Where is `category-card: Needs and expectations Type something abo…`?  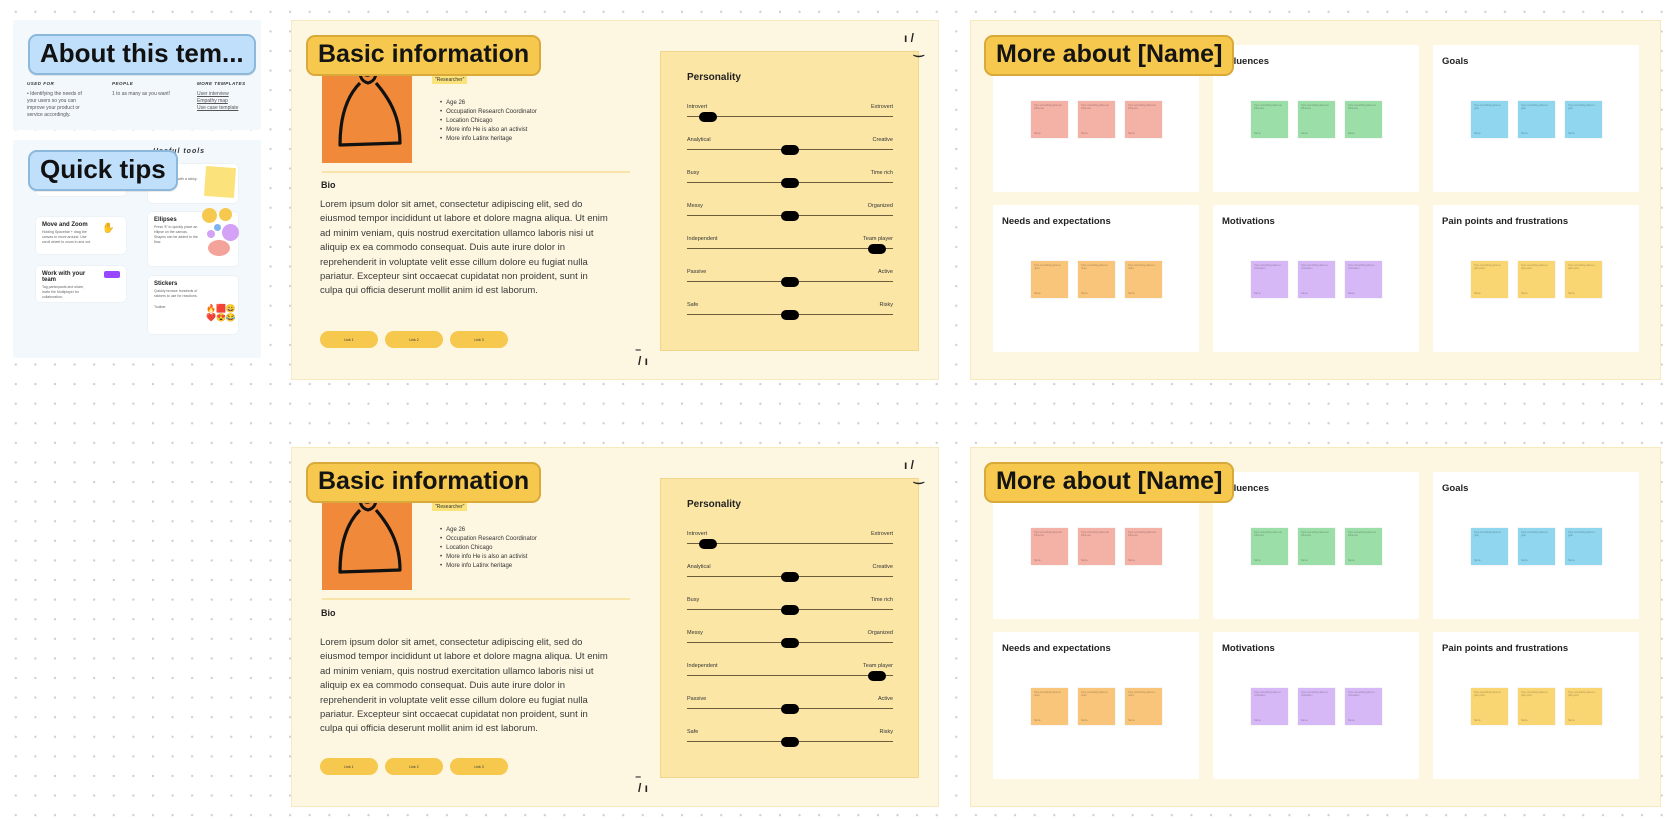 category-card: Needs and expectations Type something abo… is located at coordinates (1096, 705).